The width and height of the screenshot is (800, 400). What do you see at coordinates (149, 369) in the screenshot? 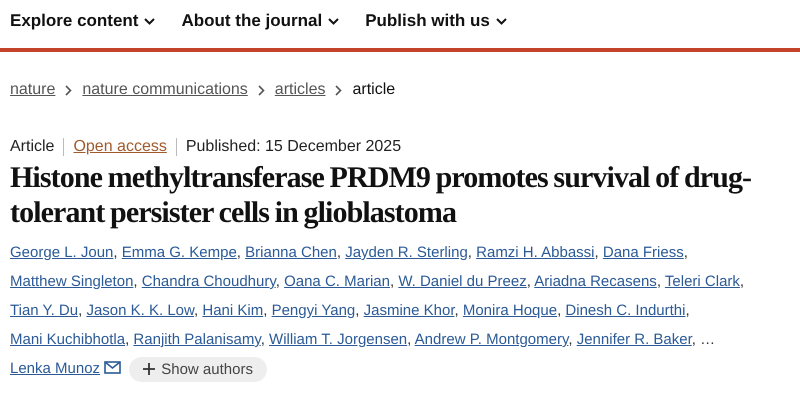
I see `plus-icon` at bounding box center [149, 369].